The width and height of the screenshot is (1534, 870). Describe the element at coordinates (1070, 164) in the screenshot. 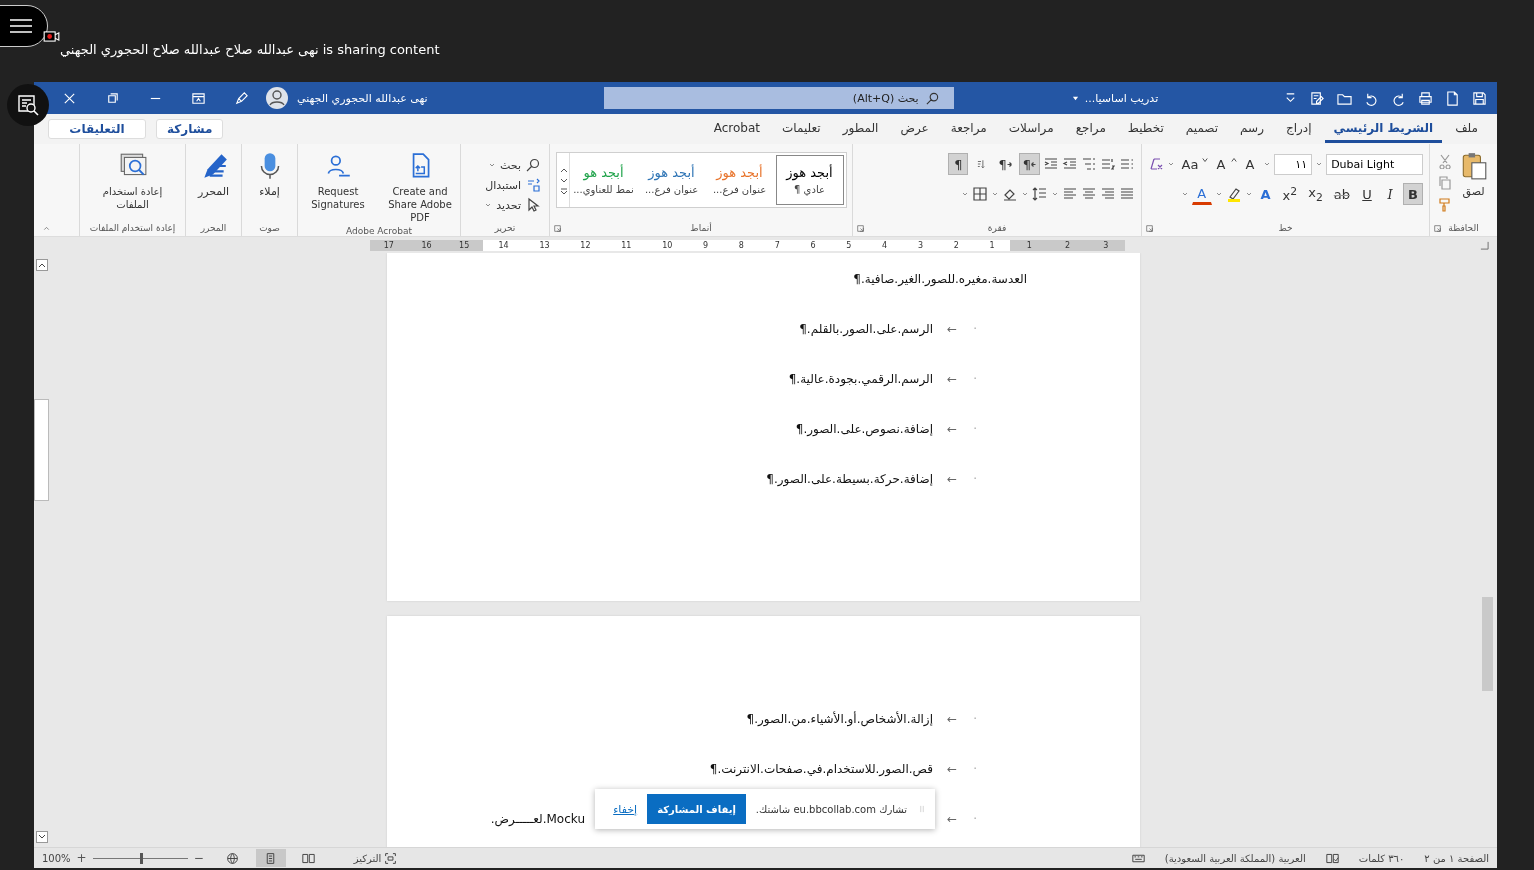

I see `indent-decrease-icon` at that location.